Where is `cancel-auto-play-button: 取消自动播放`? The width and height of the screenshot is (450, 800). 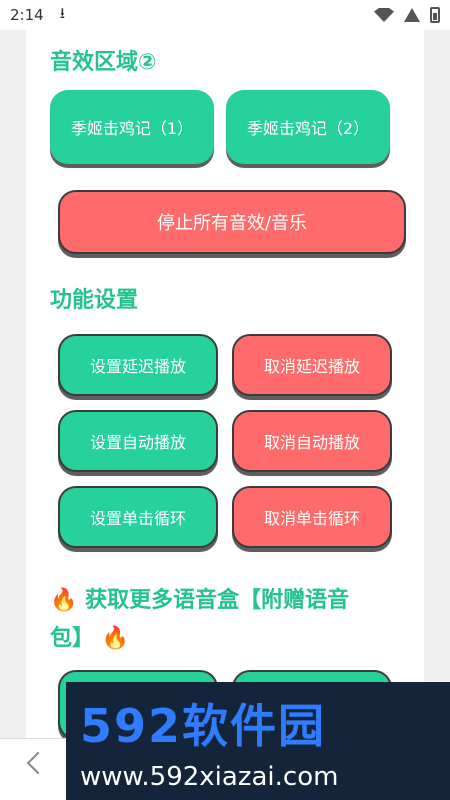
cancel-auto-play-button: 取消自动播放 is located at coordinates (312, 441).